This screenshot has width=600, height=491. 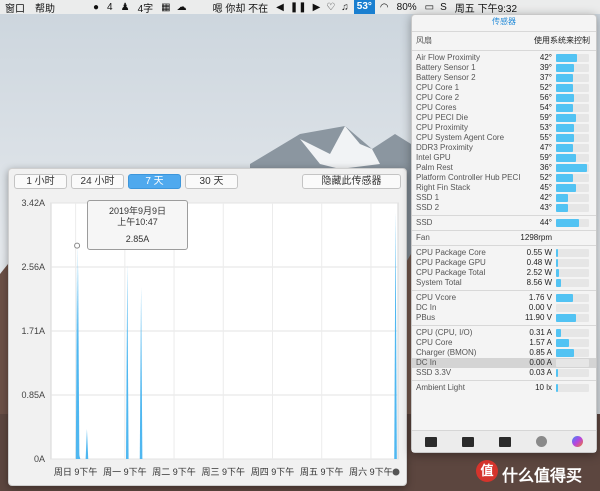 I want to click on range-30-days-button: 30 天, so click(x=211, y=181).